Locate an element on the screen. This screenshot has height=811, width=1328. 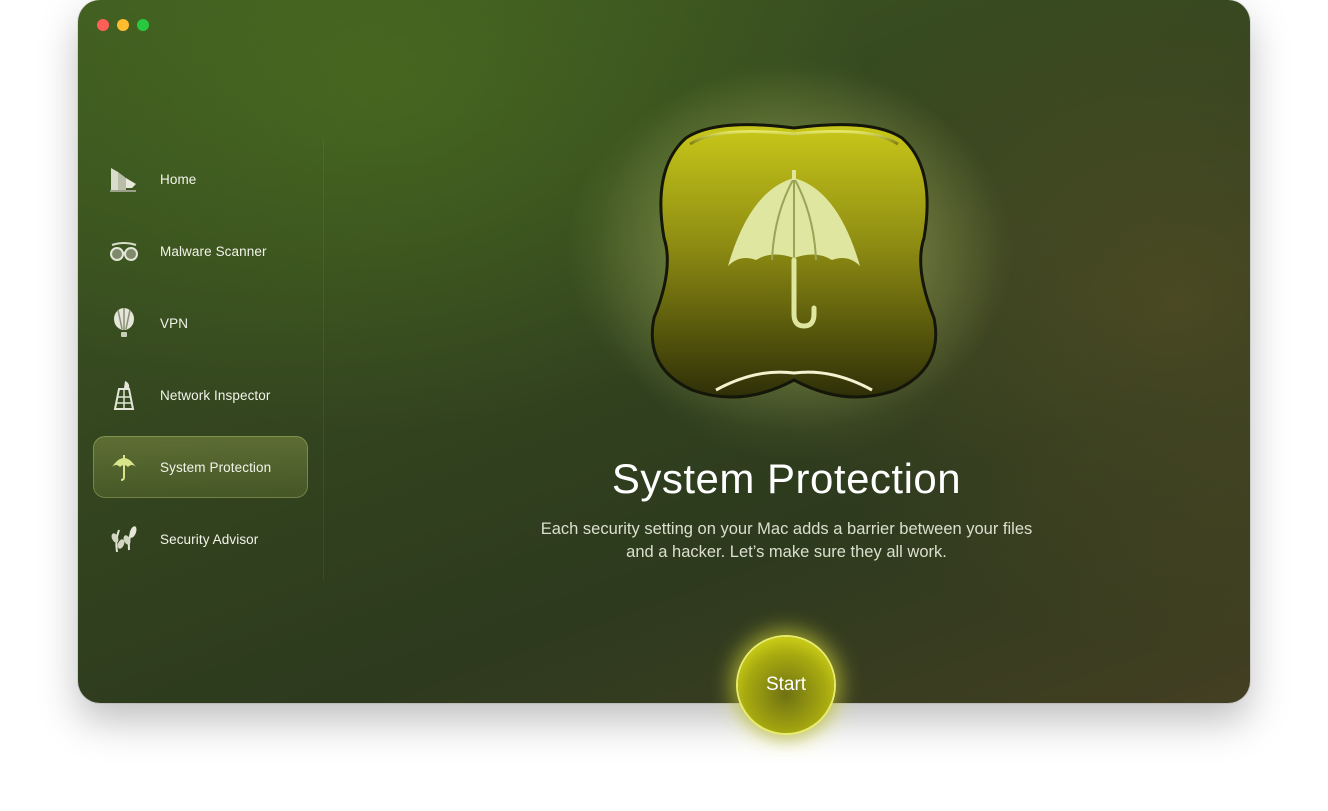
sidebar-item-security-advisor: Security Advisor is located at coordinates (200, 539).